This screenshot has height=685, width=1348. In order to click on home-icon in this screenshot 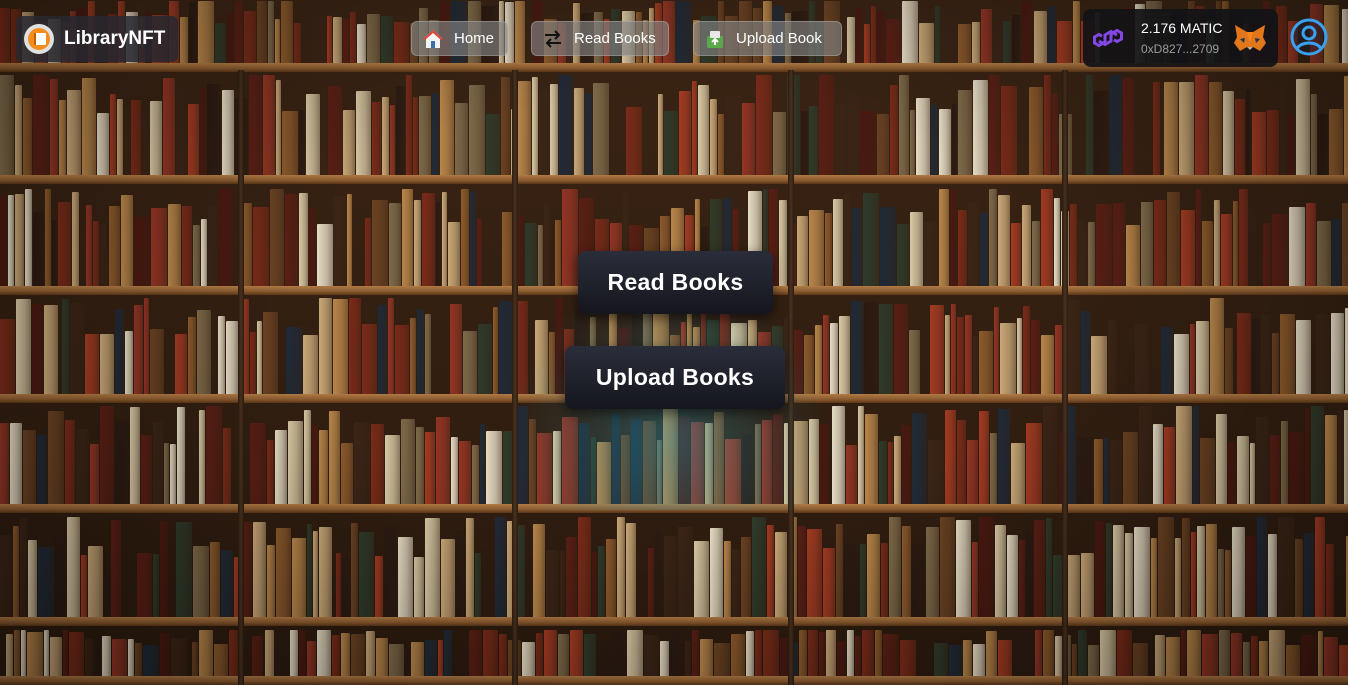, I will do `click(433, 39)`.